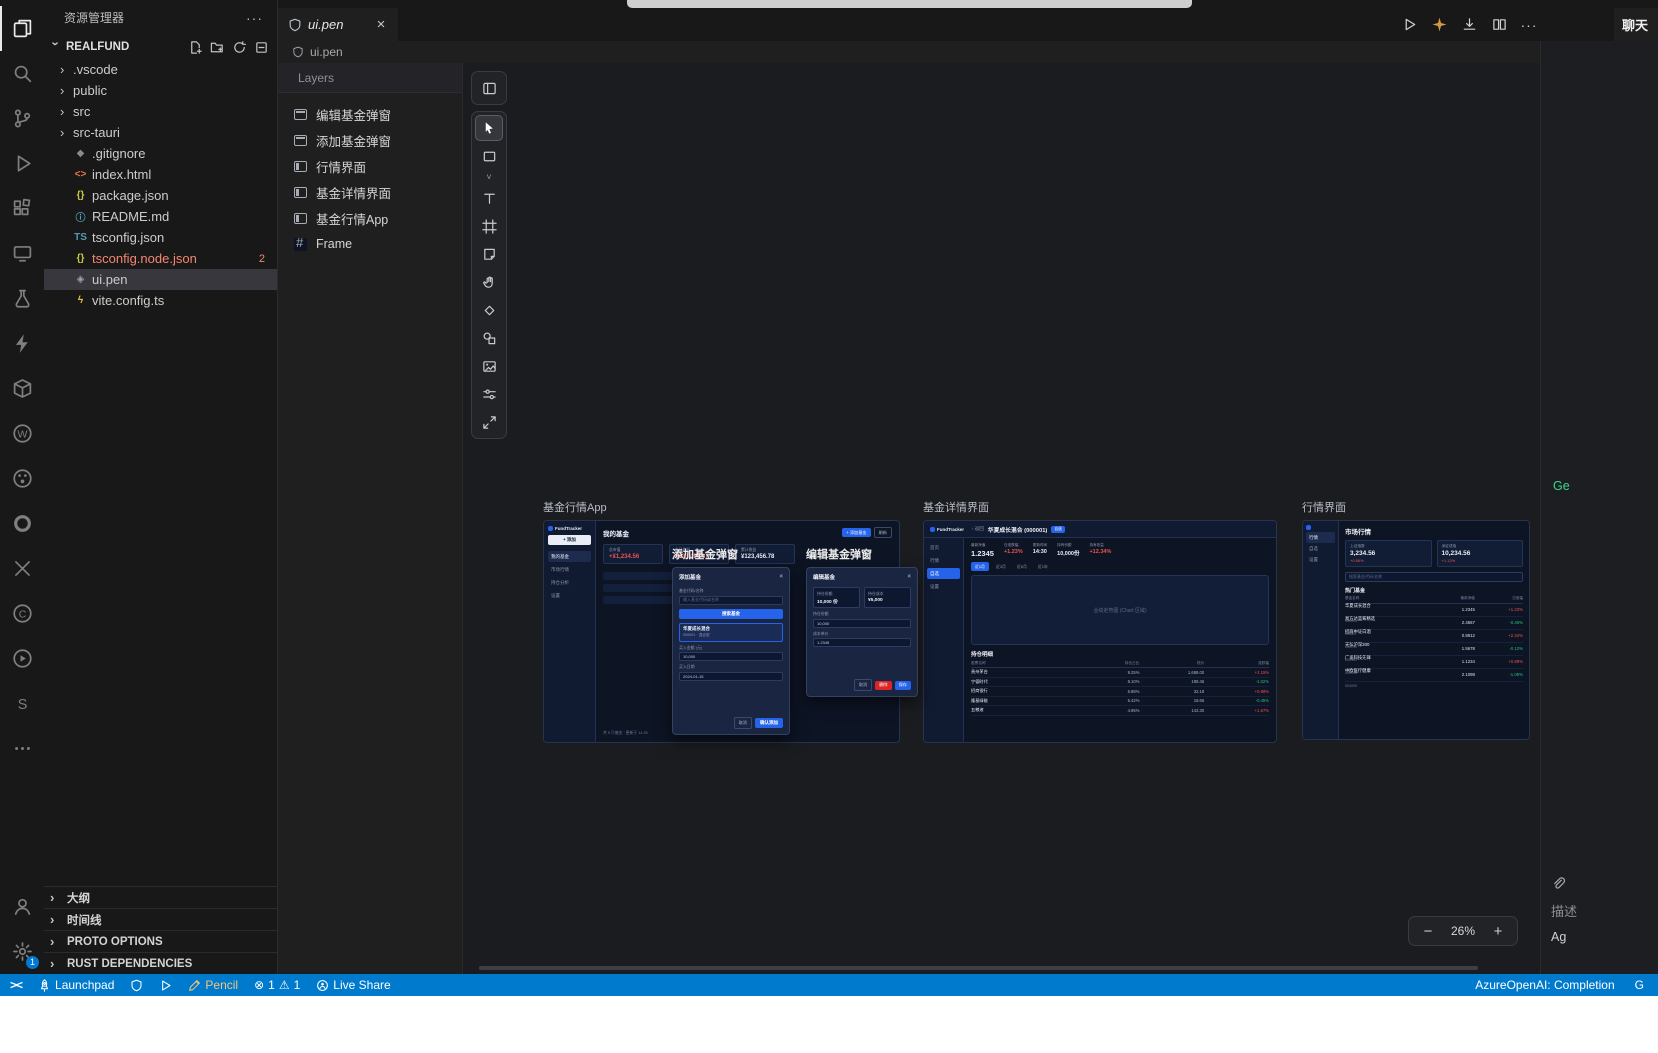  What do you see at coordinates (381, 24) in the screenshot?
I see `tab-close-icon: ×` at bounding box center [381, 24].